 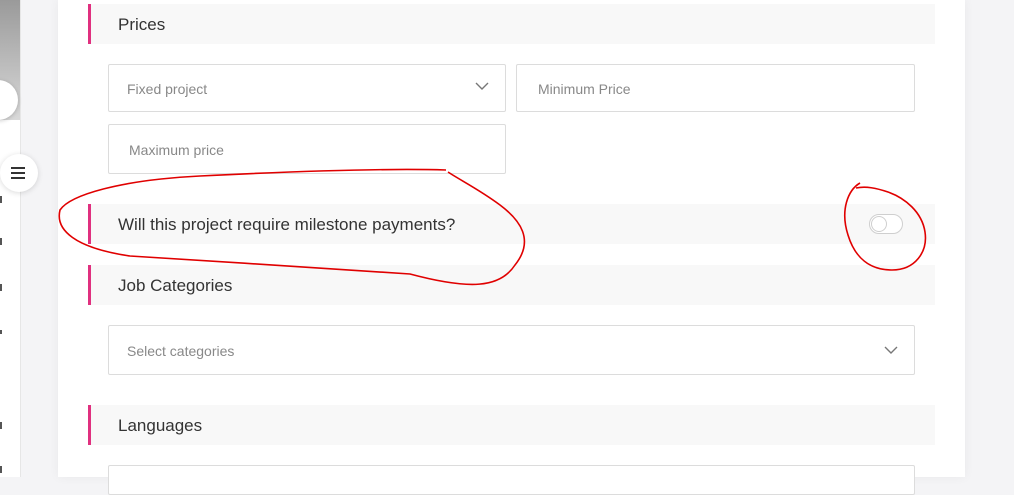 What do you see at coordinates (176, 150) in the screenshot?
I see `maximum-price-placeholder: Maximum price` at bounding box center [176, 150].